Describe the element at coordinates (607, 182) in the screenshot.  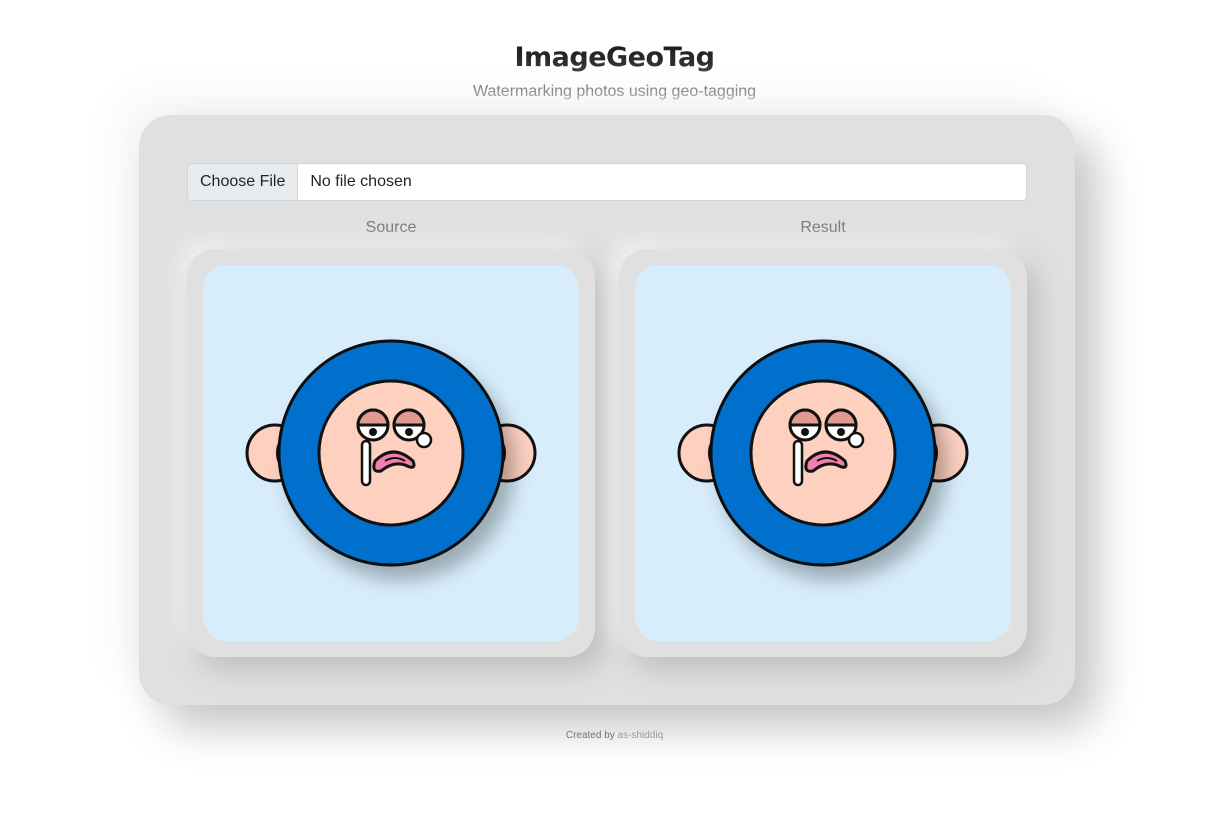
I see `file-input: Choose File No file chosen` at that location.